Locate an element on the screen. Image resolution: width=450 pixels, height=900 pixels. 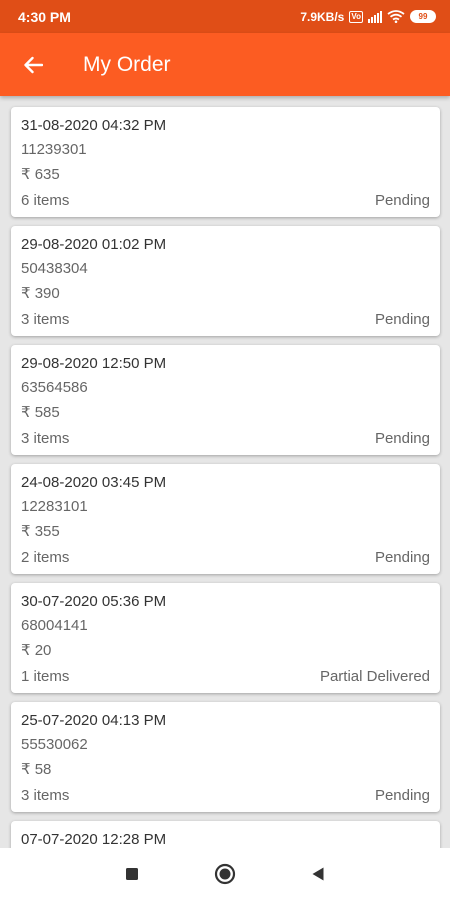
order-number: 63564586 is located at coordinates (54, 387).